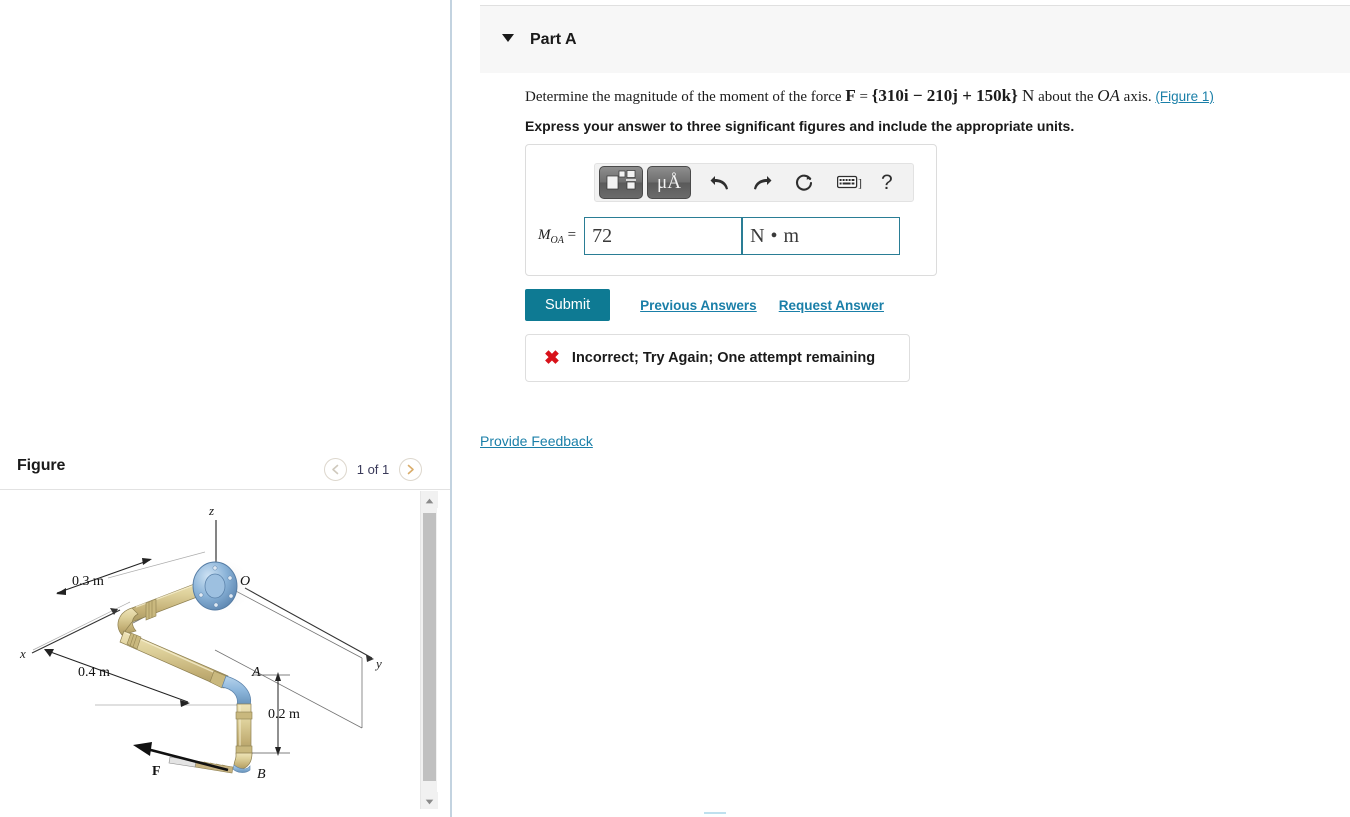  I want to click on figure-title: Figure, so click(41, 465).